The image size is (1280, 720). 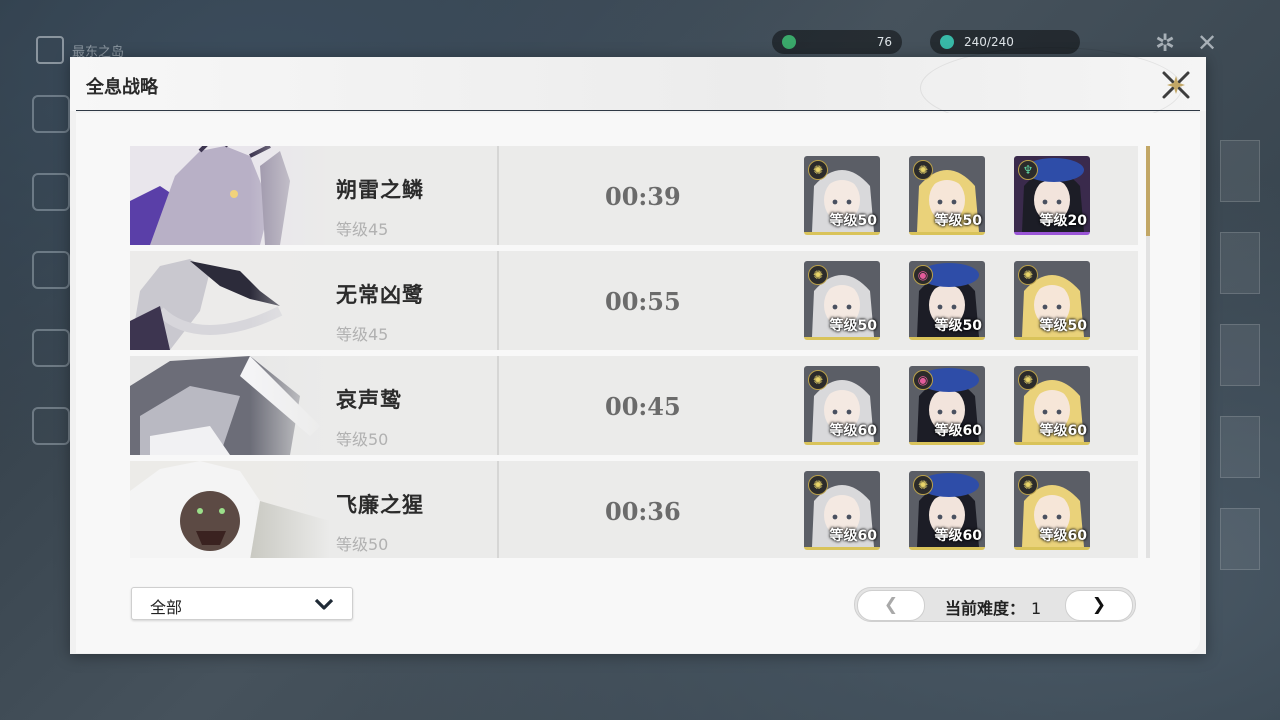 What do you see at coordinates (643, 301) in the screenshot?
I see `clear-time: 00:55` at bounding box center [643, 301].